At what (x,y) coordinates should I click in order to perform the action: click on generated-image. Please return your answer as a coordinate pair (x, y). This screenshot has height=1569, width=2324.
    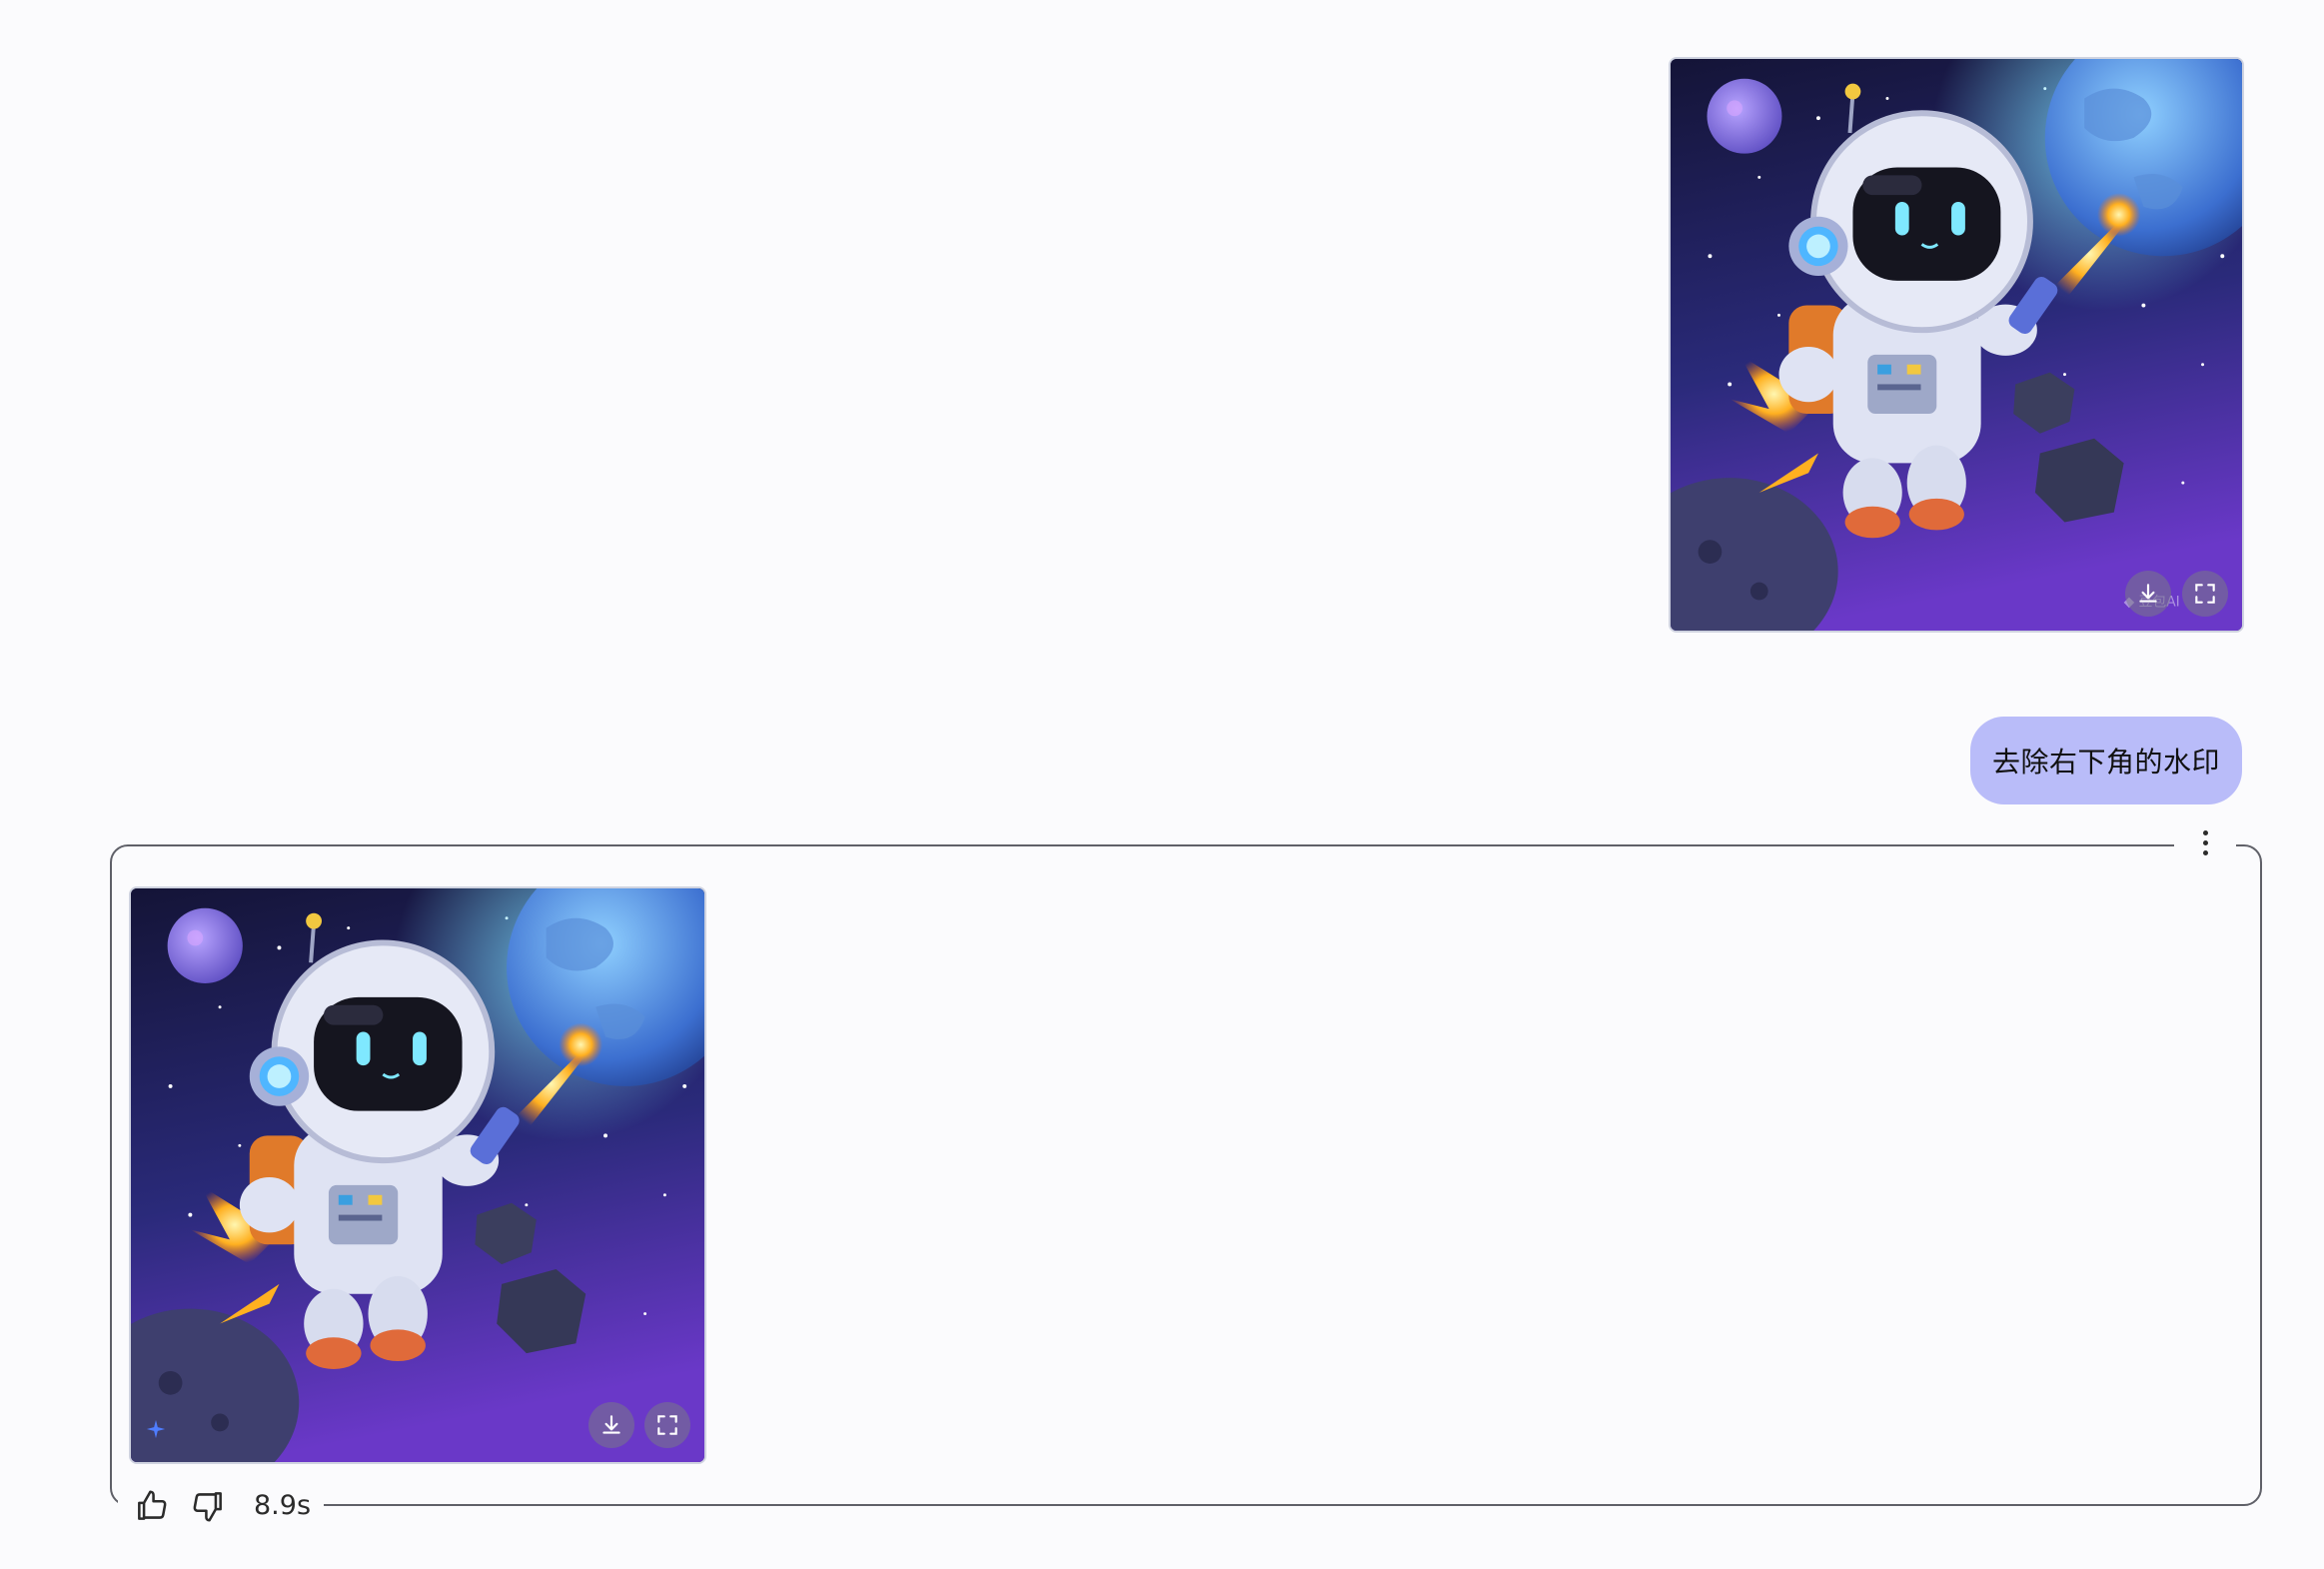
    Looking at the image, I should click on (418, 1175).